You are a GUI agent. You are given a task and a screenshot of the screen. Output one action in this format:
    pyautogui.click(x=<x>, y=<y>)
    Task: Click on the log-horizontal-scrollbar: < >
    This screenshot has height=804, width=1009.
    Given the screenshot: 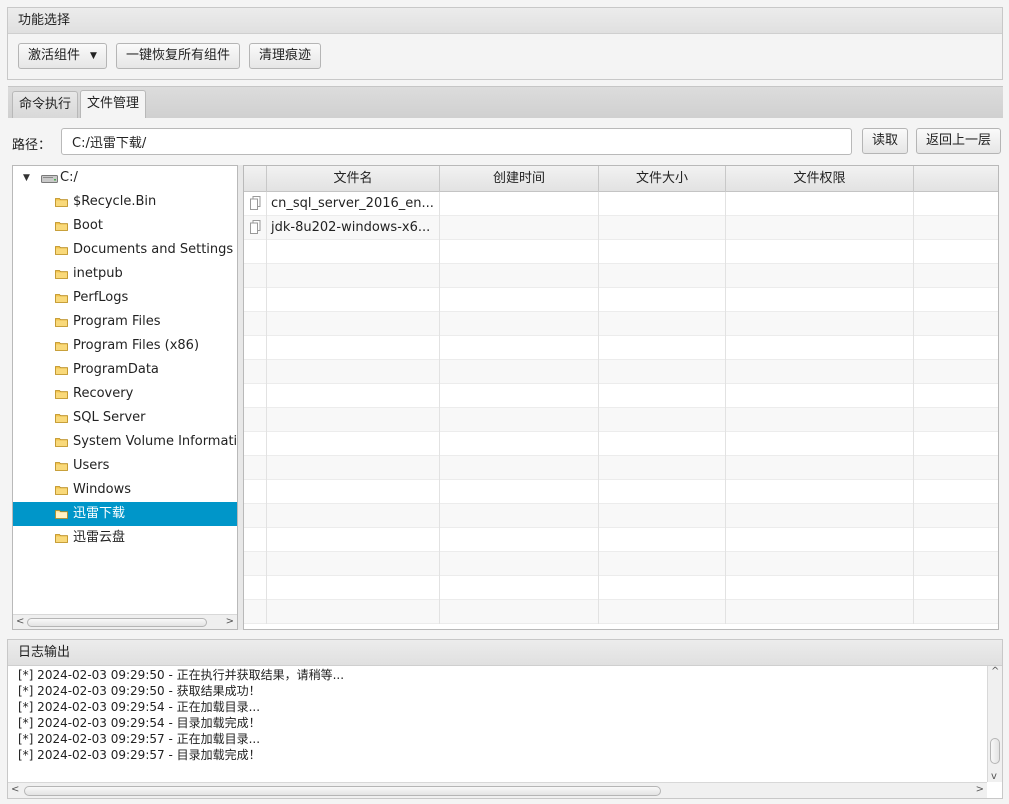 What is the action you would take?
    pyautogui.click(x=497, y=790)
    